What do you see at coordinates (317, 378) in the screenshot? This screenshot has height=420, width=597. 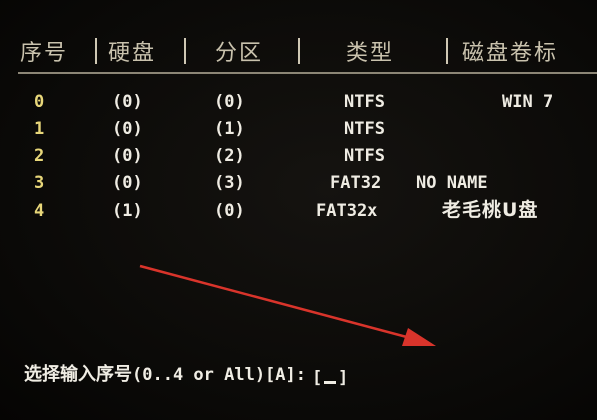 I see `input-bracket-open: [` at bounding box center [317, 378].